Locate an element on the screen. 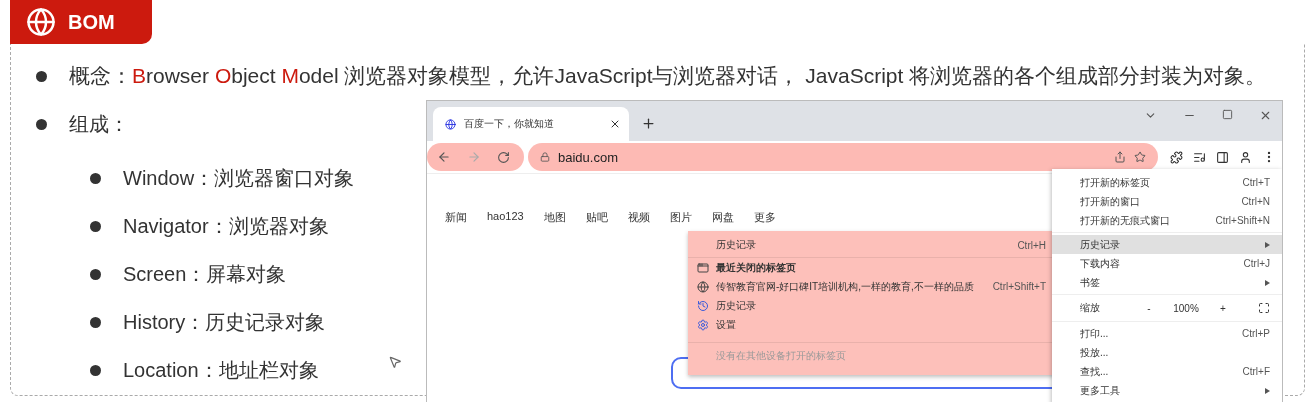 This screenshot has height=402, width=1315. back-icon is located at coordinates (444, 157).